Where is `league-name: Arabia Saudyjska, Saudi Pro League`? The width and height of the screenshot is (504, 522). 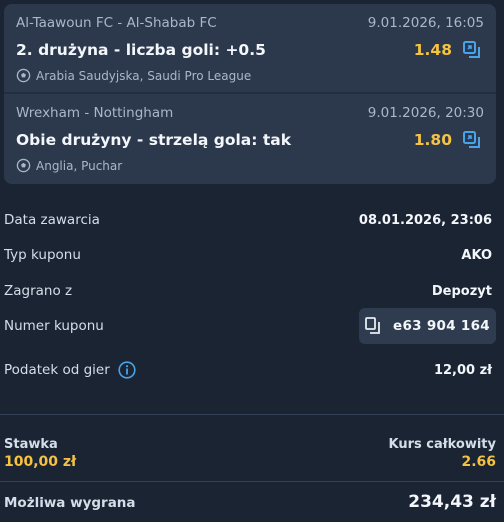
league-name: Arabia Saudyjska, Saudi Pro League is located at coordinates (144, 75).